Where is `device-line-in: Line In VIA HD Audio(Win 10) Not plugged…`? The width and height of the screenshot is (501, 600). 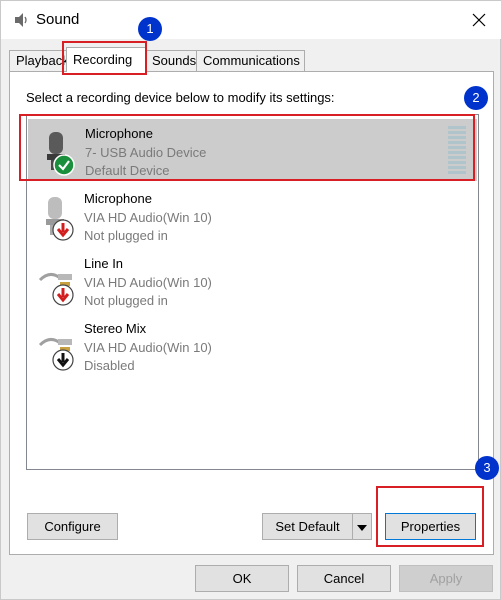 device-line-in: Line In VIA HD Audio(Win 10) Not plugged… is located at coordinates (252, 281).